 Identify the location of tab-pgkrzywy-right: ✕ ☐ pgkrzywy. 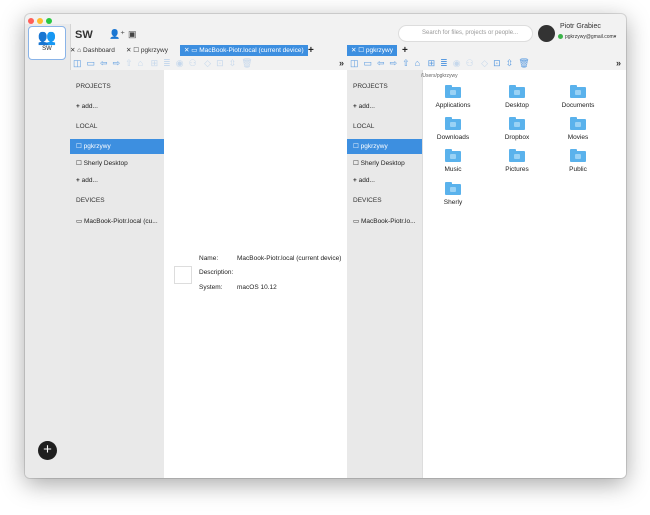
(372, 50).